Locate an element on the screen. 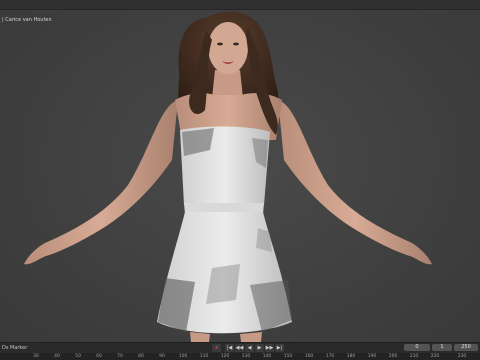 This screenshot has width=480, height=360. playback-controls: ⏺ |◀ ◀◀ ◀ ▶ ▶▶ ▶| is located at coordinates (248, 348).